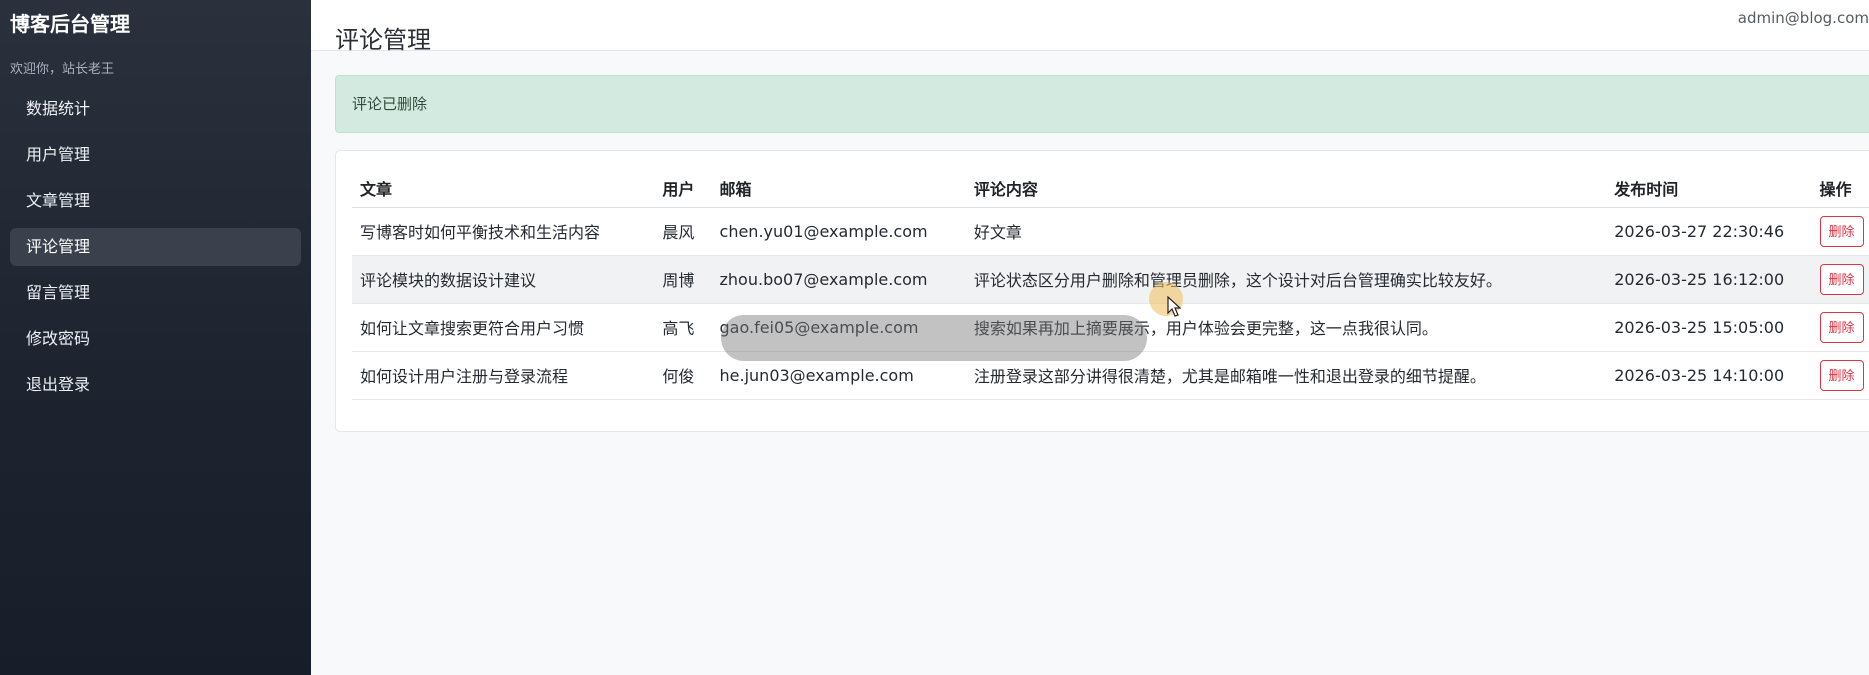 The image size is (1869, 675). What do you see at coordinates (503, 327) in the screenshot?
I see `cell-article: 如何让文章搜索更符合用户习惯` at bounding box center [503, 327].